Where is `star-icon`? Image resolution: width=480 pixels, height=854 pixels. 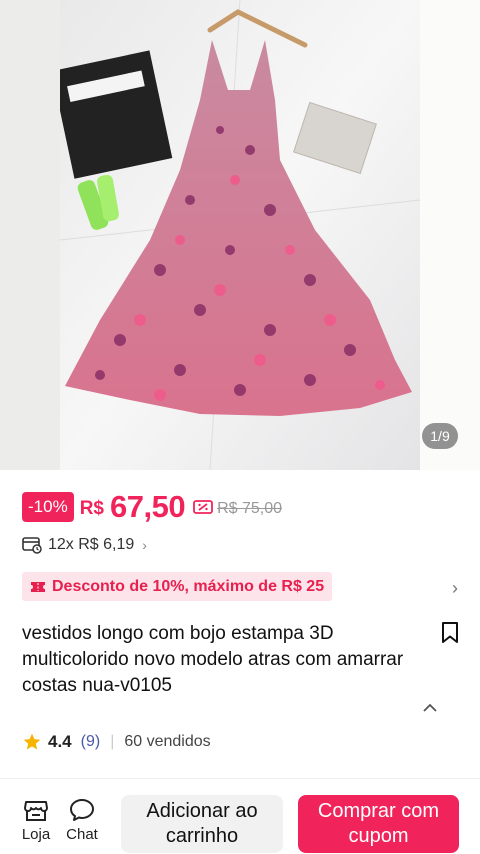
star-icon is located at coordinates (32, 742).